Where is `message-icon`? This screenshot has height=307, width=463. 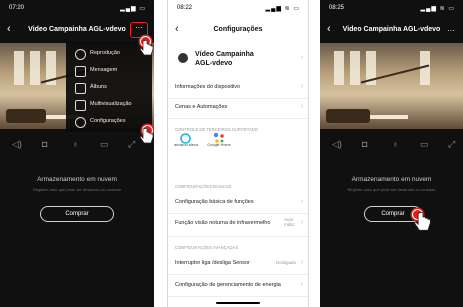 message-icon is located at coordinates (80, 71).